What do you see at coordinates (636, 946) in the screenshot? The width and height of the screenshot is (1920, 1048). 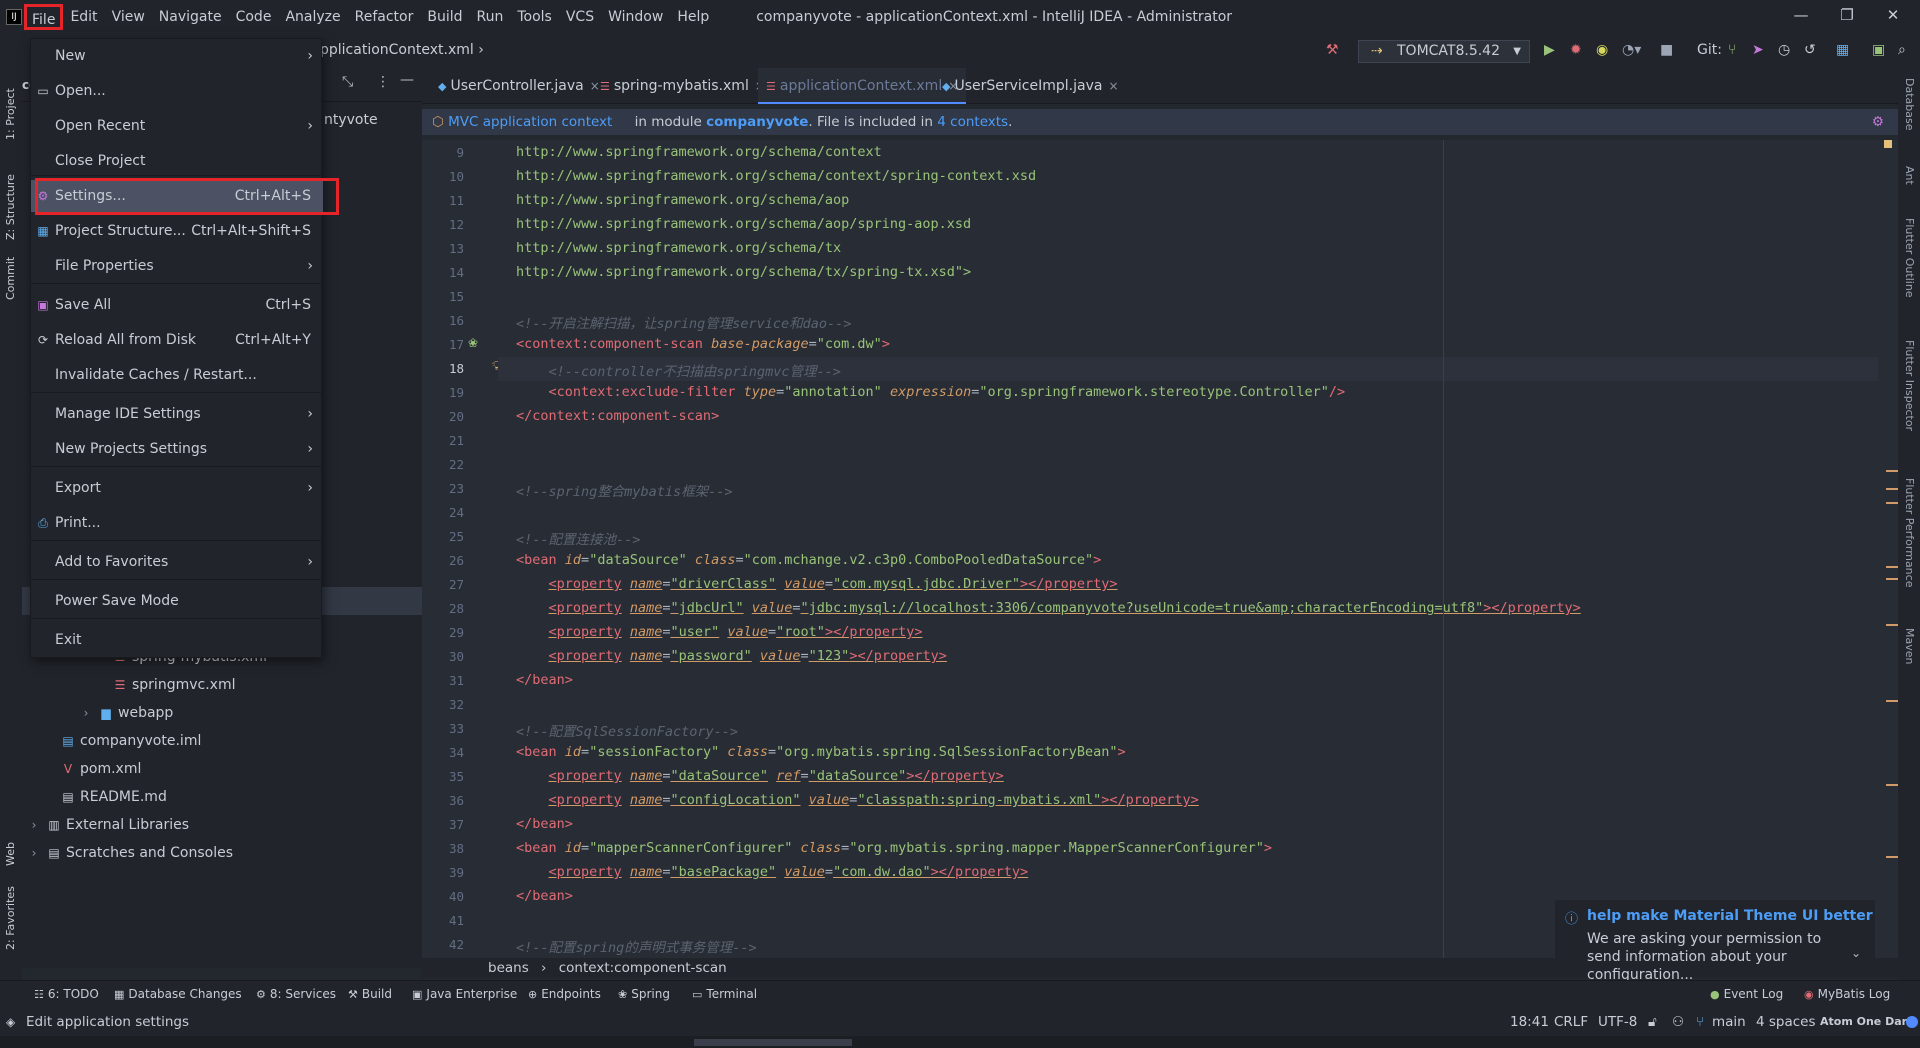 I see `code-line: <!--配置spring的声明式事务管理-->` at bounding box center [636, 946].